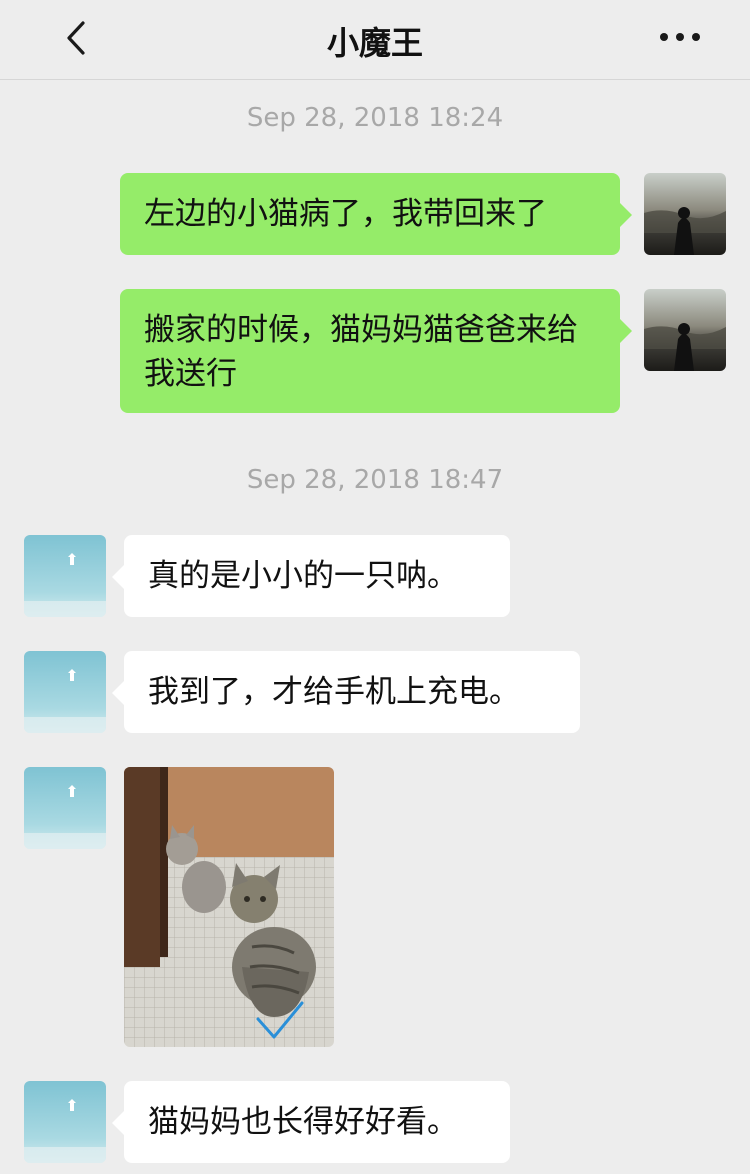 The image size is (750, 1174). What do you see at coordinates (664, 37) in the screenshot?
I see `more-dots-icon` at bounding box center [664, 37].